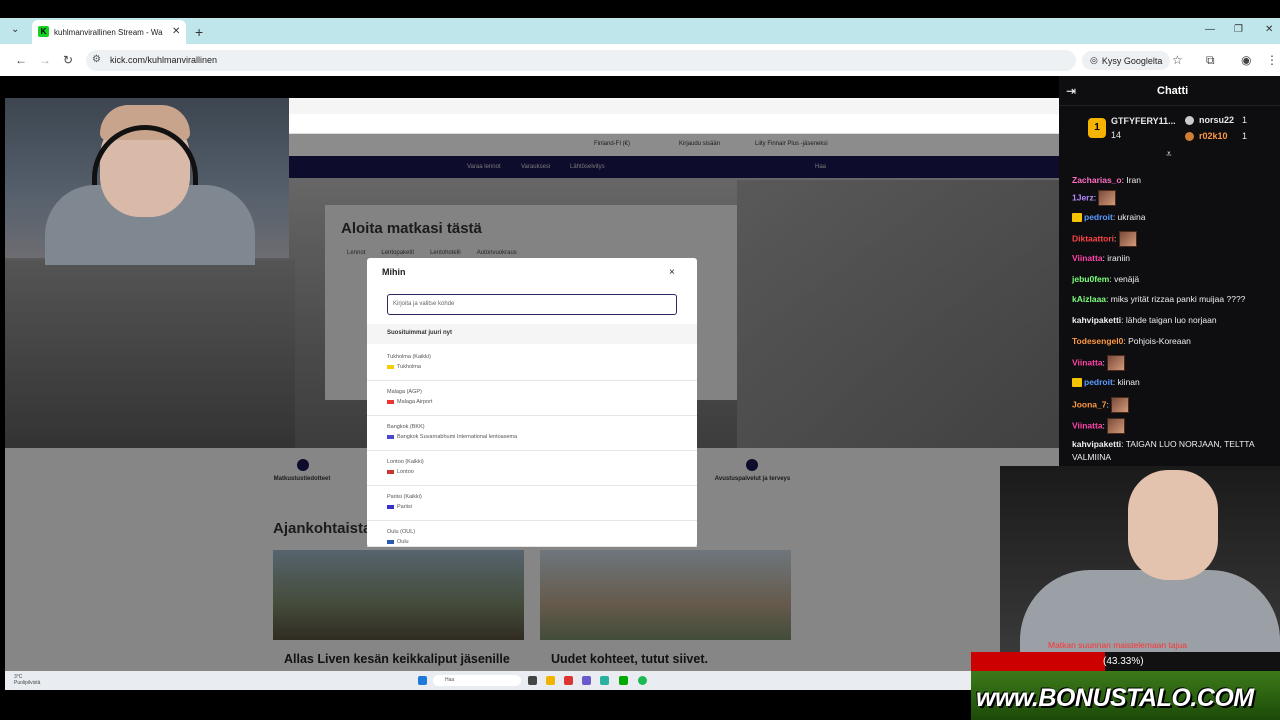  I want to click on collapse-chat-icon: ⇥, so click(1071, 91).